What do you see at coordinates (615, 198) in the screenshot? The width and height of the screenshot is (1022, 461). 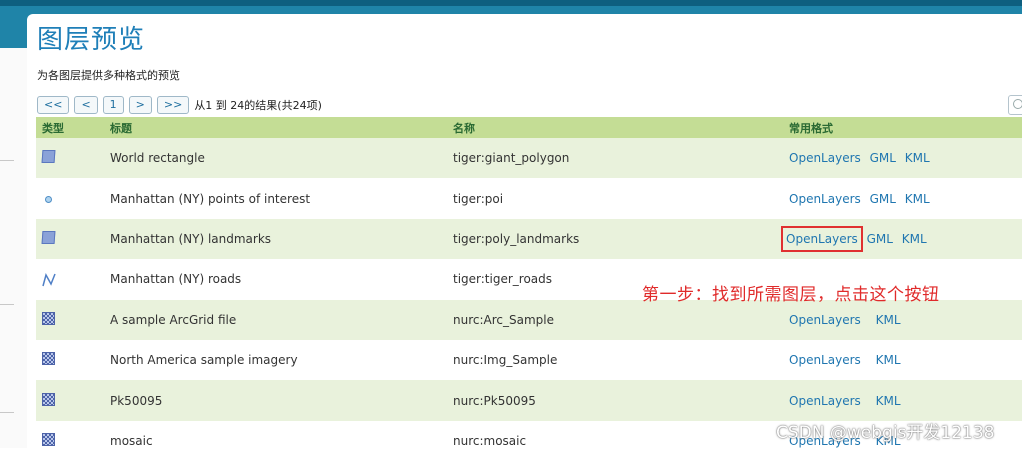 I see `layer-name: tiger:poi` at bounding box center [615, 198].